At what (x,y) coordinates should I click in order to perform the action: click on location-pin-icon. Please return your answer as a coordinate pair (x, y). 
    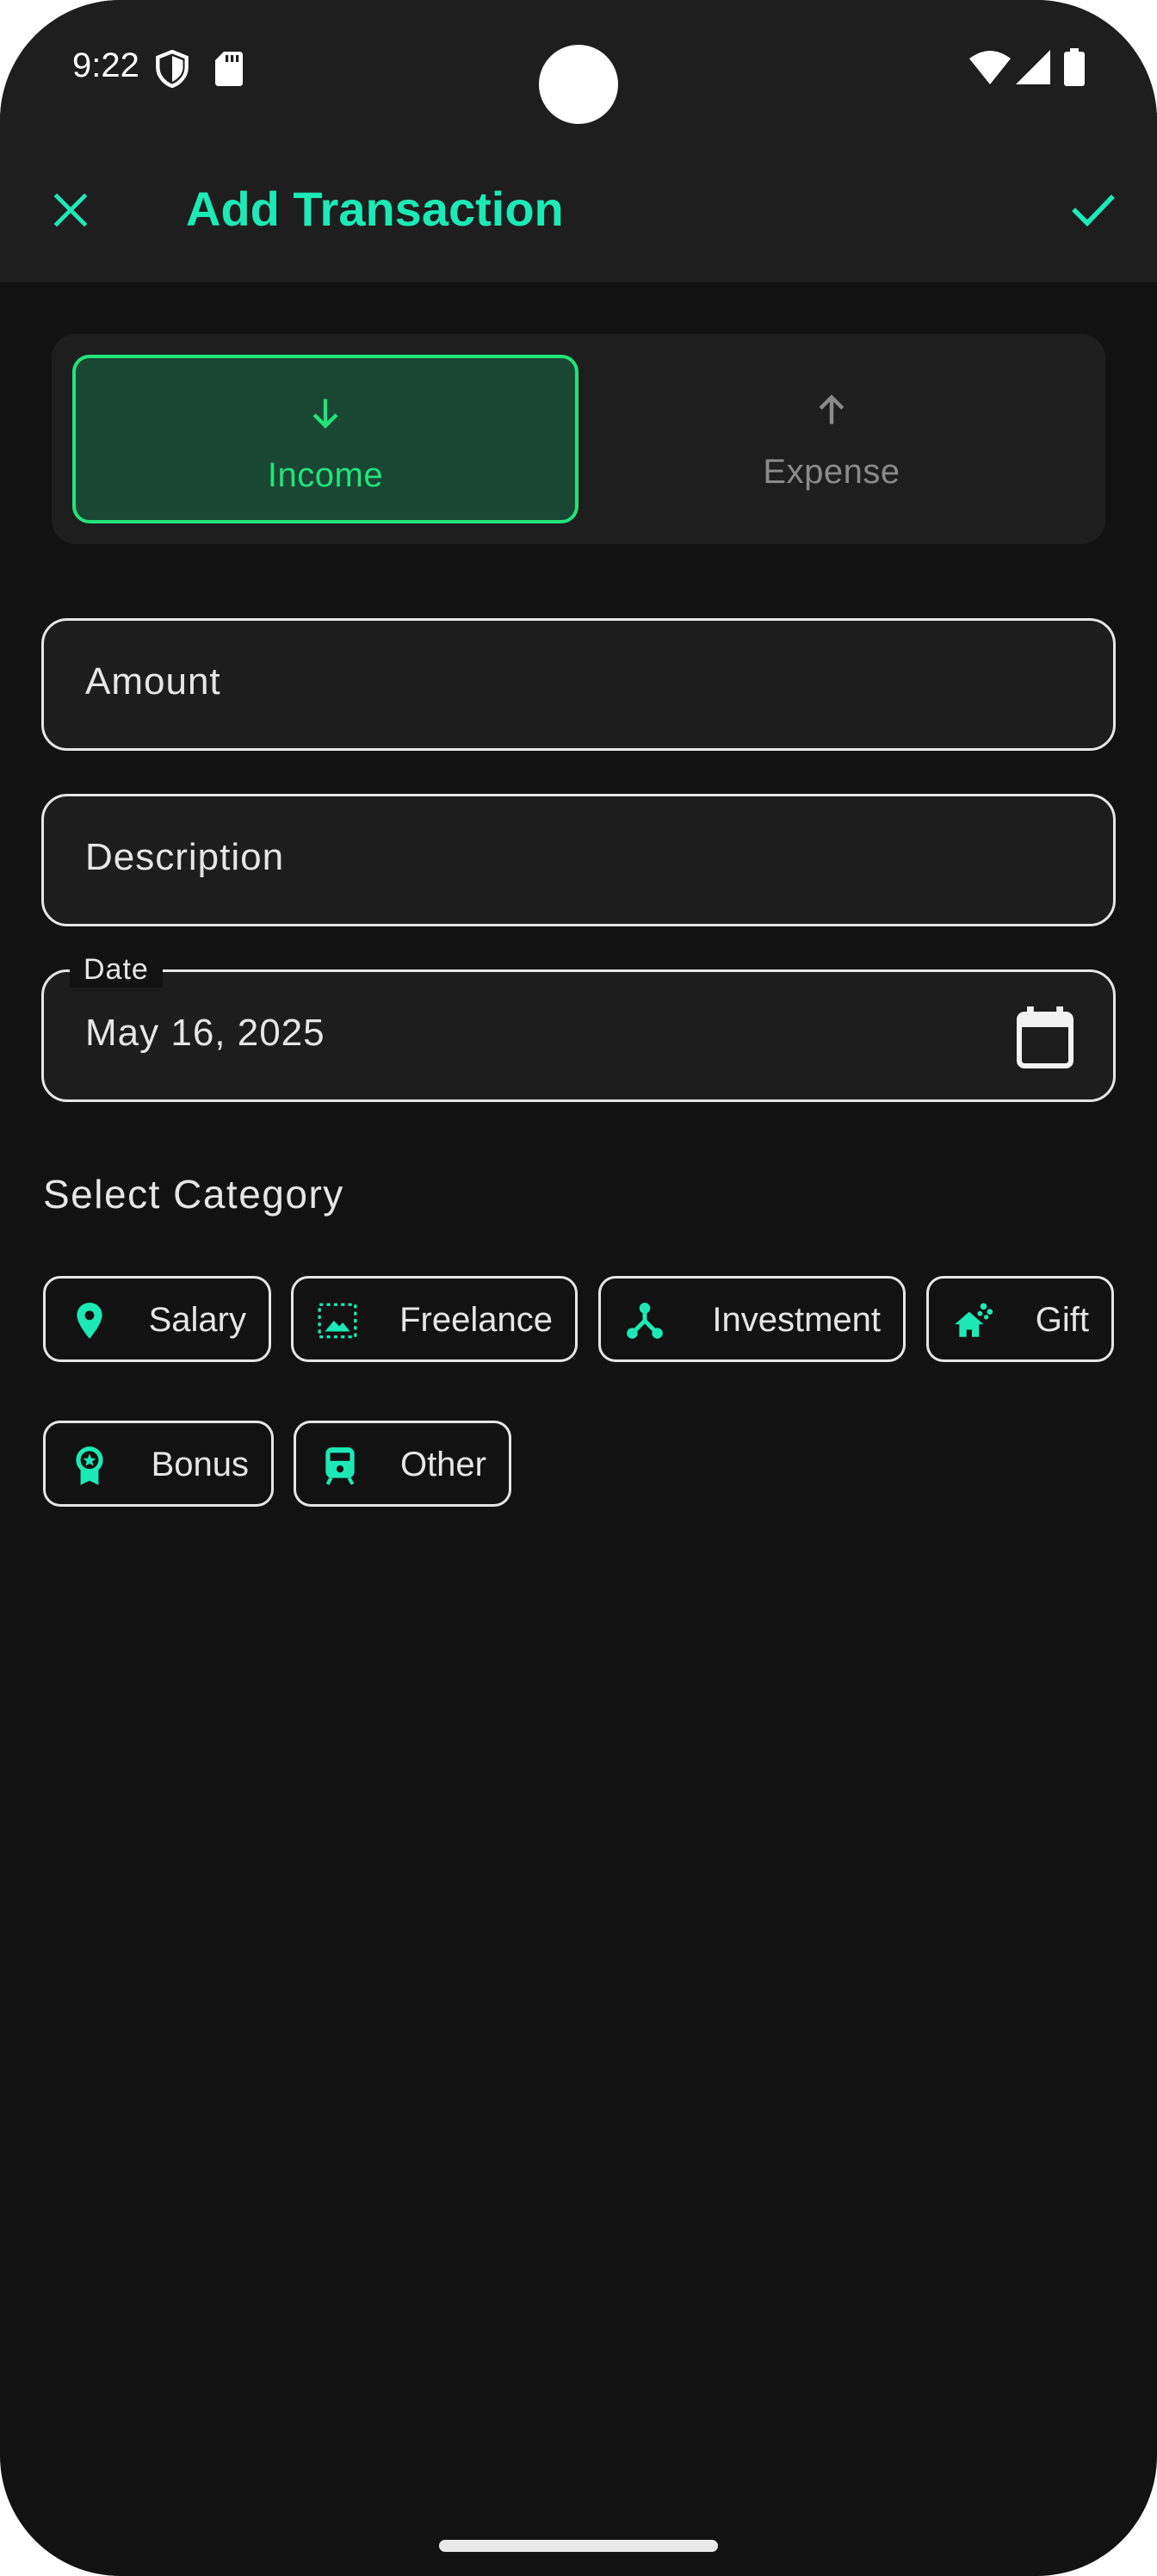
    Looking at the image, I should click on (90, 1321).